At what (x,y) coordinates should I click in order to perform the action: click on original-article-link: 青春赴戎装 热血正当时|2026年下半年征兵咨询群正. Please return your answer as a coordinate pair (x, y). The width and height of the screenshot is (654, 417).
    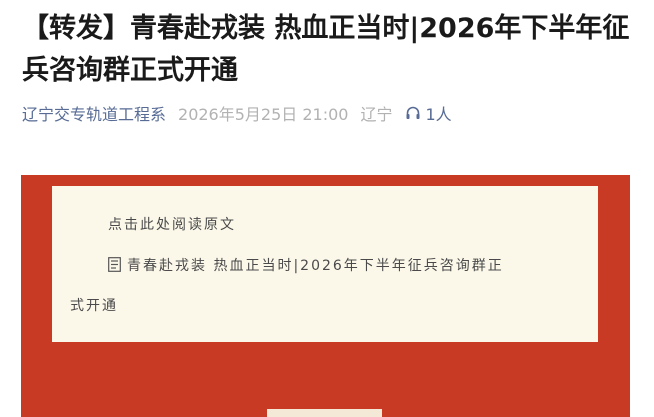
    Looking at the image, I should click on (348, 266).